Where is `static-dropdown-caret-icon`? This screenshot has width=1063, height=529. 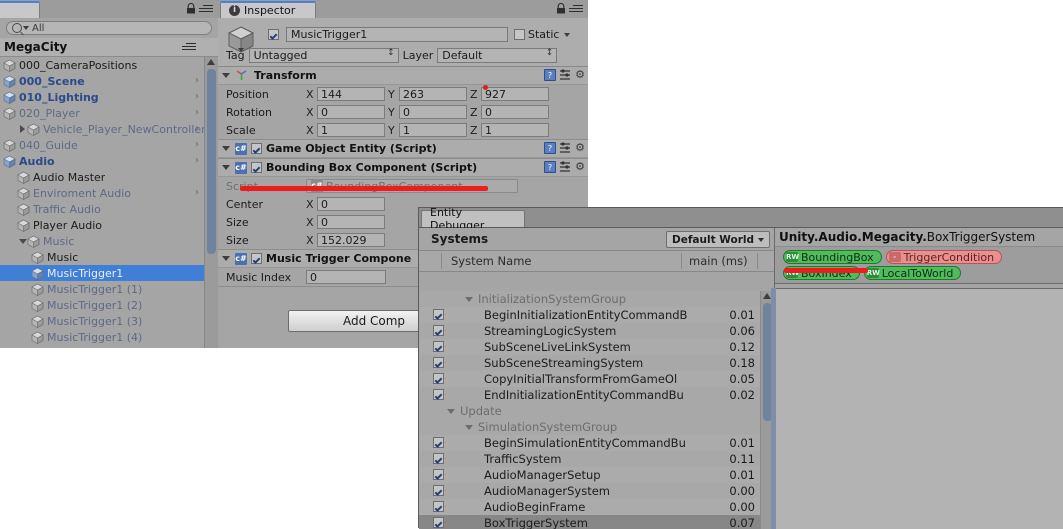
static-dropdown-caret-icon is located at coordinates (567, 34).